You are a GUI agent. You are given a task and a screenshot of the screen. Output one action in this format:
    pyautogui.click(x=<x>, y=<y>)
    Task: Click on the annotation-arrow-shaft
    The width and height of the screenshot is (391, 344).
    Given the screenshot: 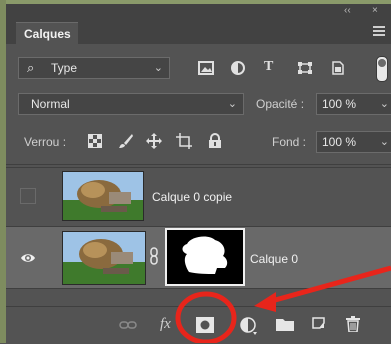 What is the action you would take?
    pyautogui.click(x=329, y=285)
    